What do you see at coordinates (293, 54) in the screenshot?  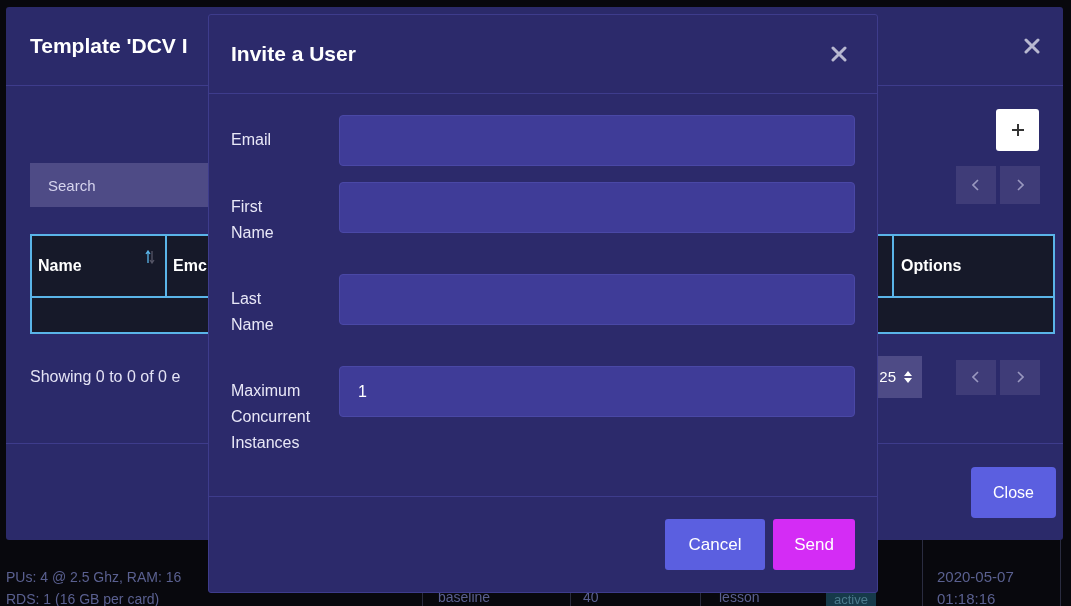 I see `dialog-title: Invite a User` at bounding box center [293, 54].